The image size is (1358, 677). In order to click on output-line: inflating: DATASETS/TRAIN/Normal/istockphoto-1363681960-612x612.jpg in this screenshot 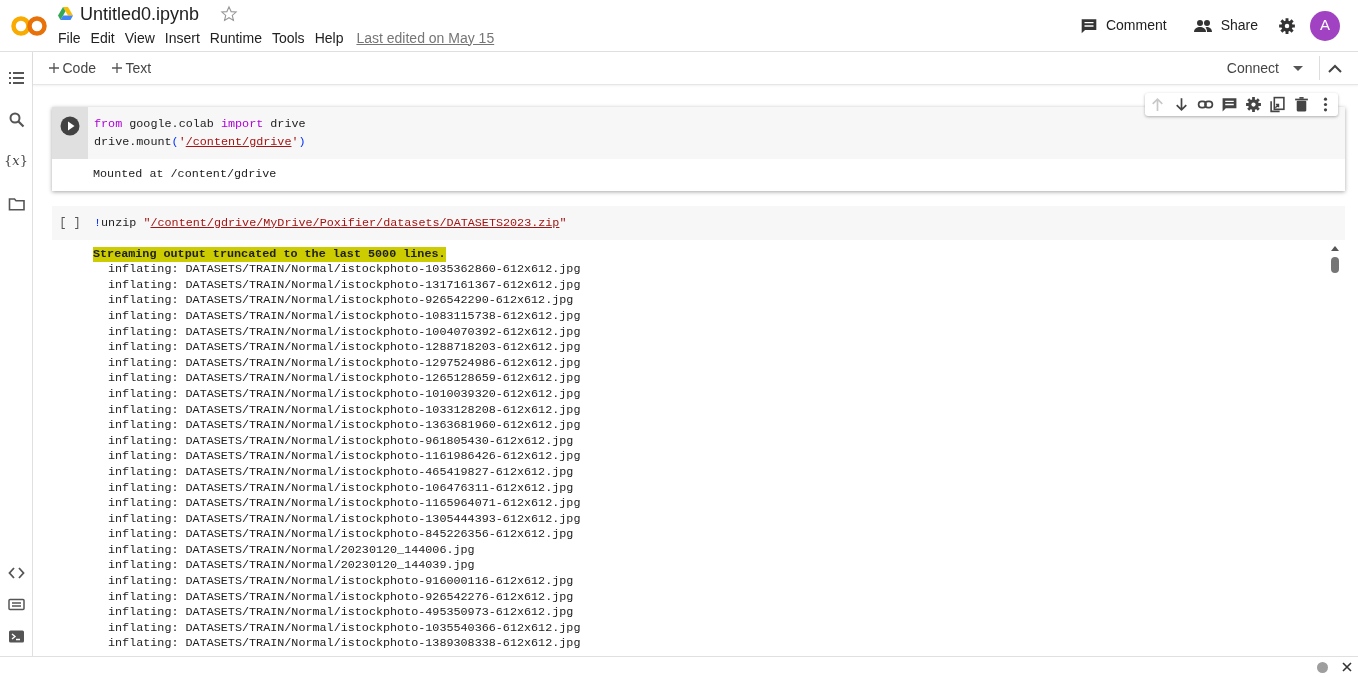, I will do `click(344, 426)`.